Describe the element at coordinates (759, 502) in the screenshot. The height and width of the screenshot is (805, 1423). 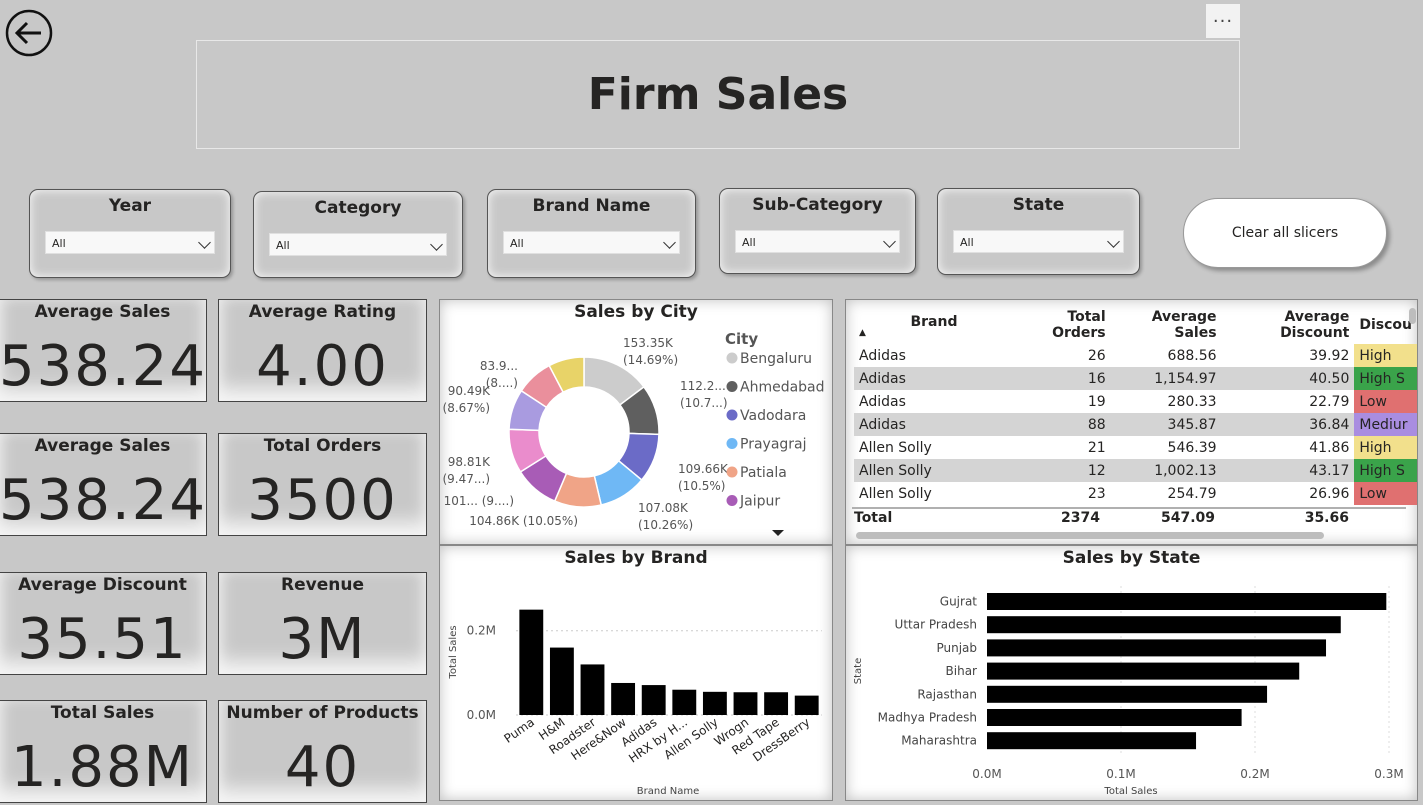
I see `legend-item: Jaipur` at that location.